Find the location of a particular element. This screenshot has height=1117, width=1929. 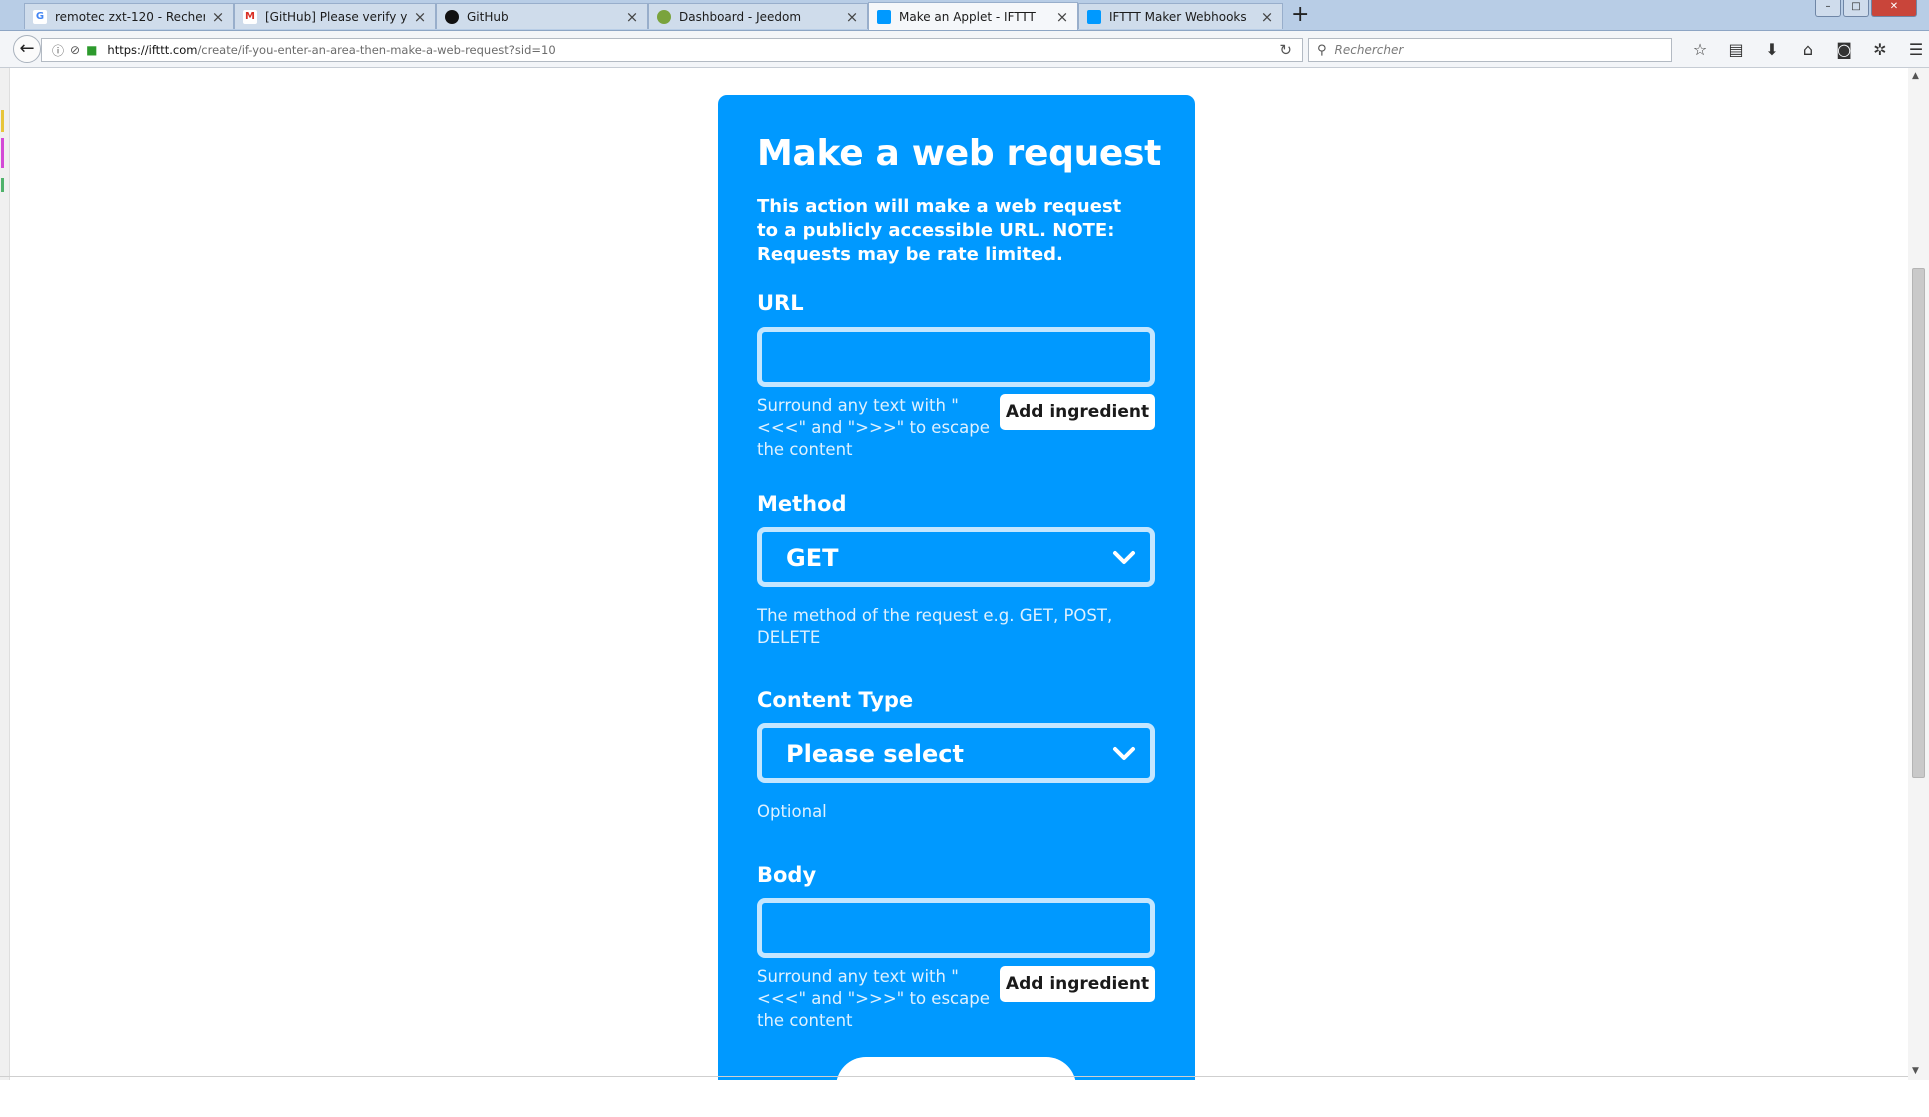

page-scrollbar: ▲ ▼ is located at coordinates (1918, 574).